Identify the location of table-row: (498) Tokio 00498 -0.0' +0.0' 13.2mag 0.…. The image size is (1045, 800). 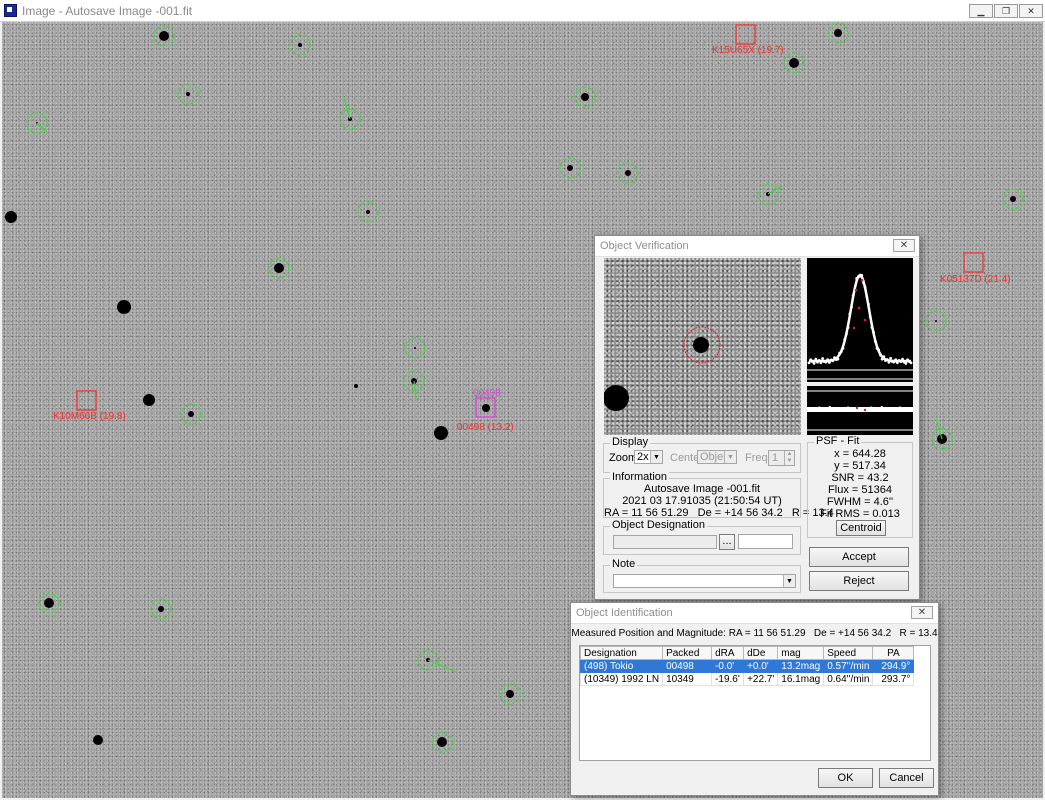
(747, 666).